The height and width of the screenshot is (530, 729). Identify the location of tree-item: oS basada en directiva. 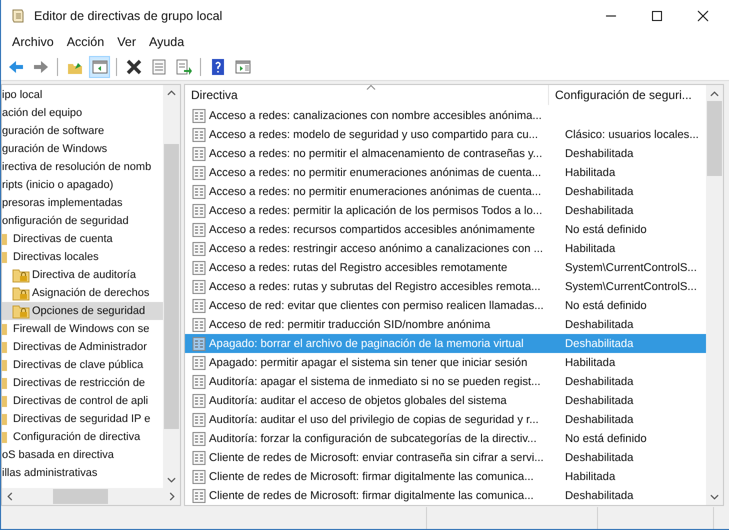
(82, 455).